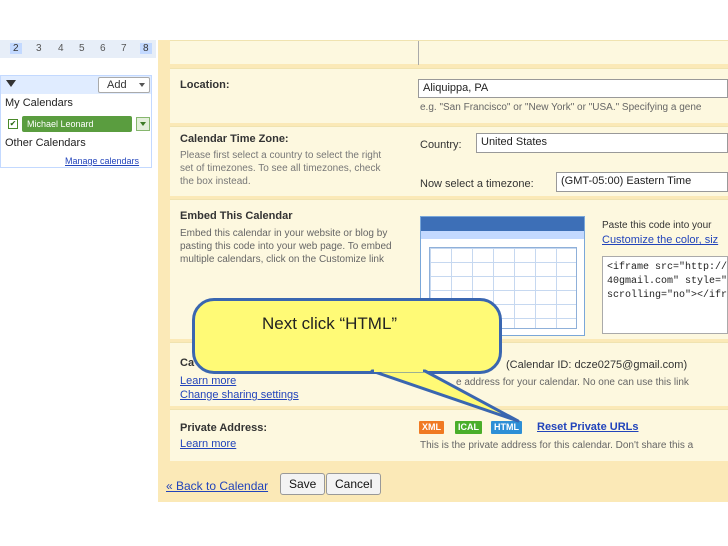 Image resolution: width=728 pixels, height=546 pixels. I want to click on mini-calendar-day: 6, so click(103, 48).